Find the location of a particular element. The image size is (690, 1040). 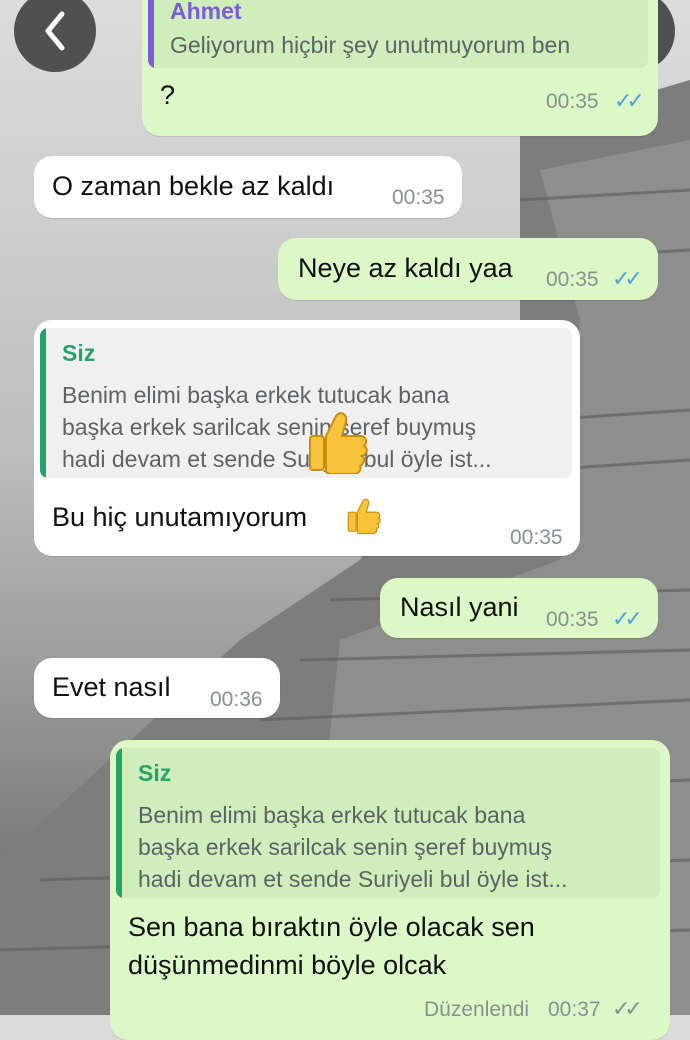

edited-label: Düzenlendi is located at coordinates (477, 1009).